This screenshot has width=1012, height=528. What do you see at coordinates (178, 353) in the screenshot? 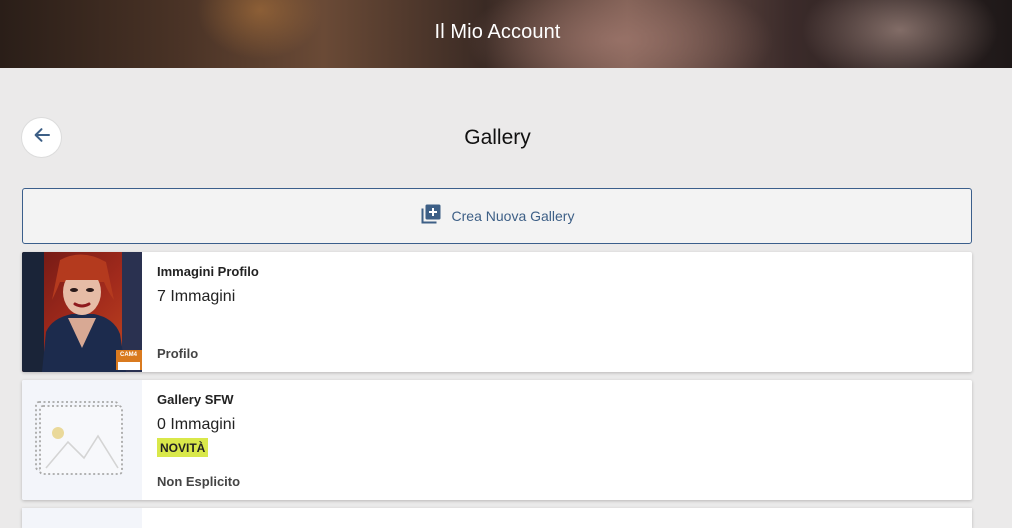
I see `gallery-type: Profilo` at bounding box center [178, 353].